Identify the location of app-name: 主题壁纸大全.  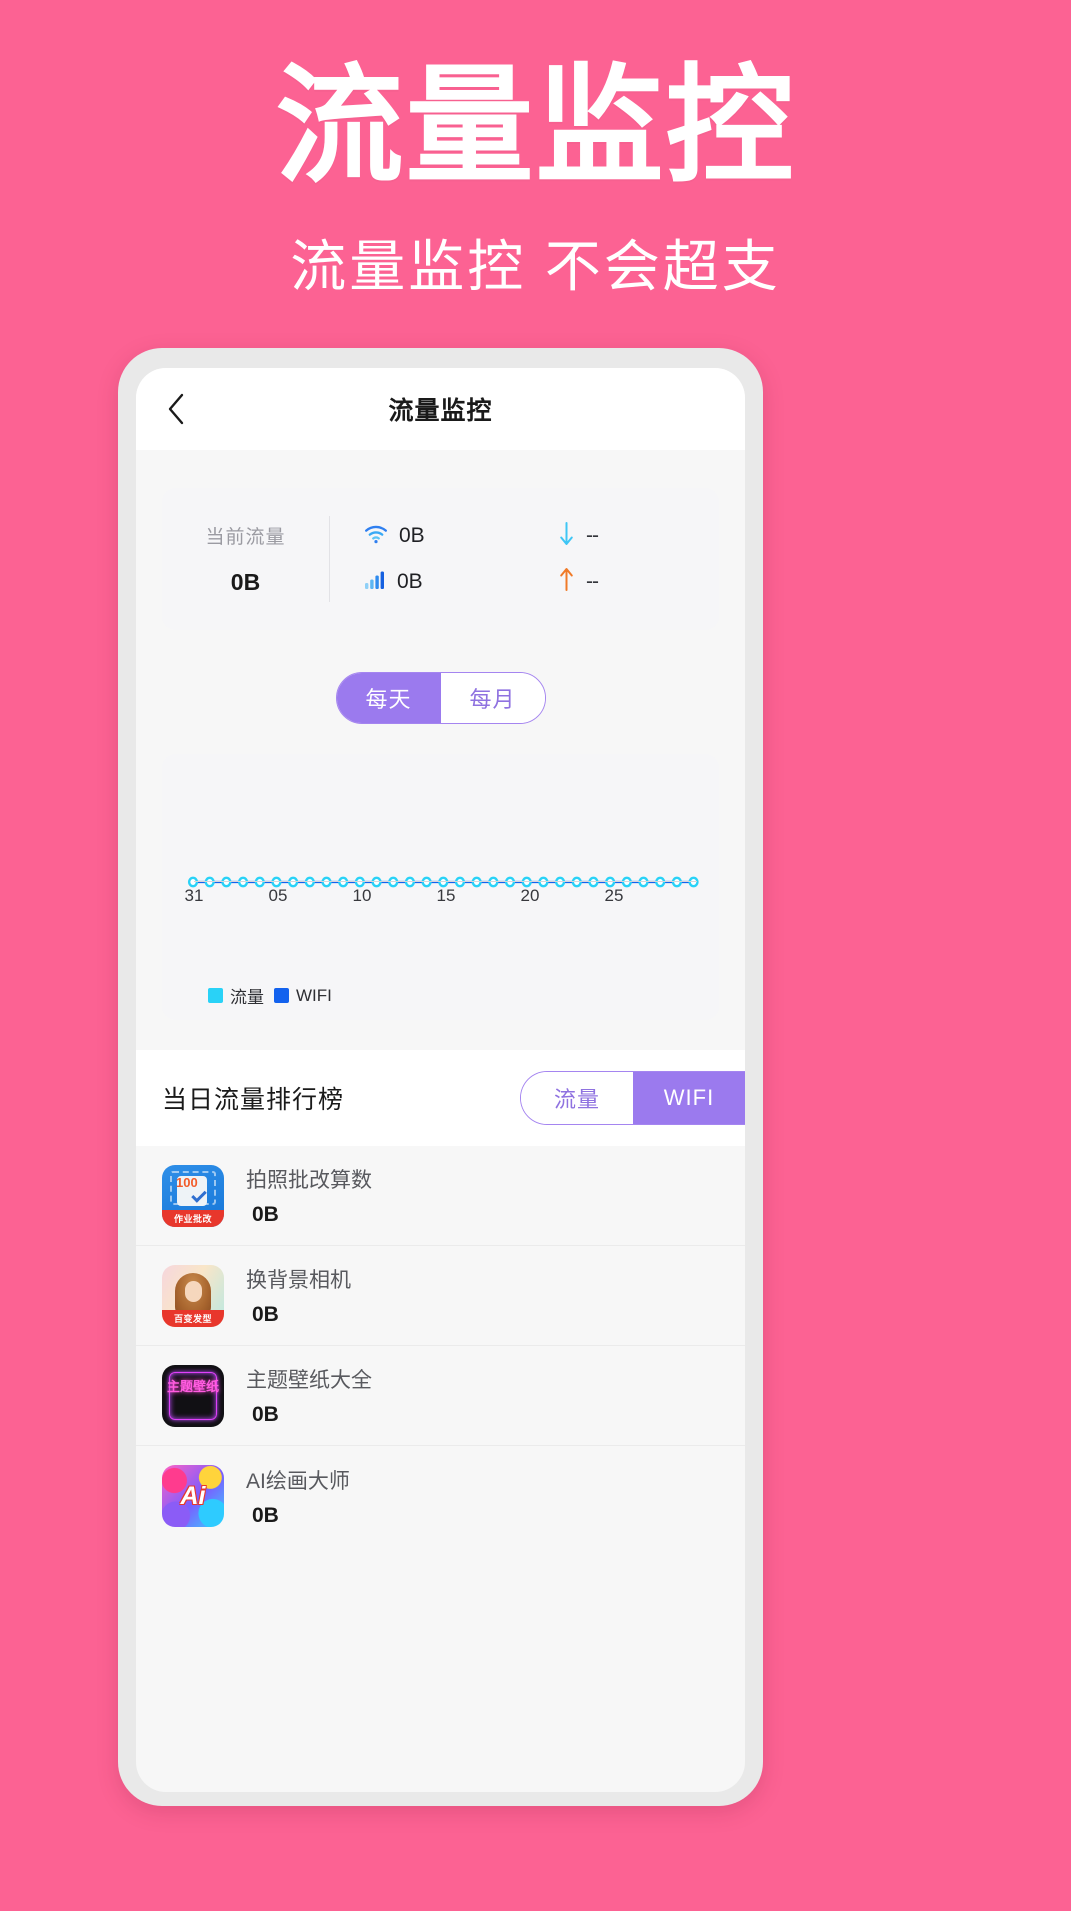
(309, 1380).